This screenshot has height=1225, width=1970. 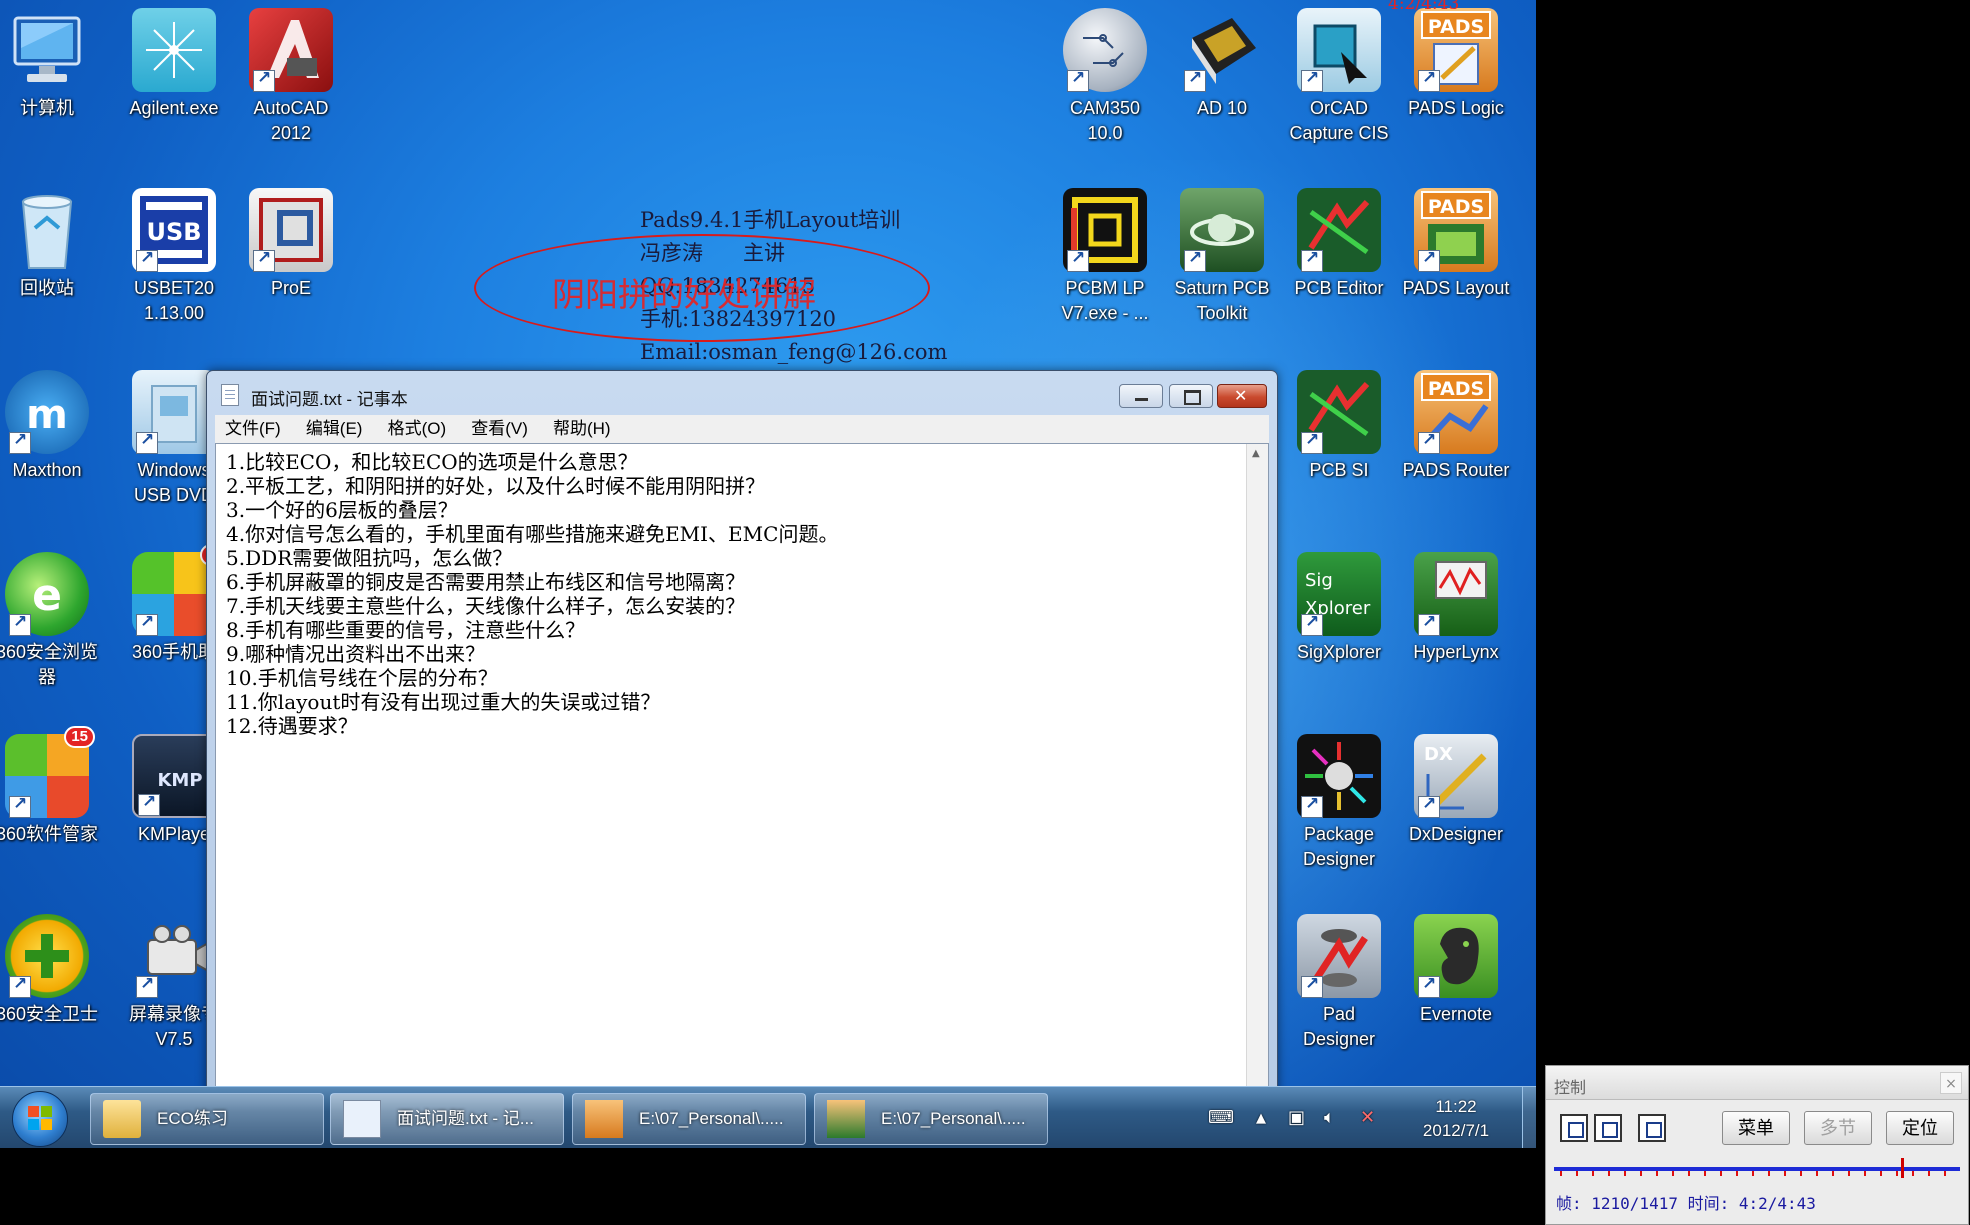 What do you see at coordinates (1652, 1128) in the screenshot?
I see `next-frame-button` at bounding box center [1652, 1128].